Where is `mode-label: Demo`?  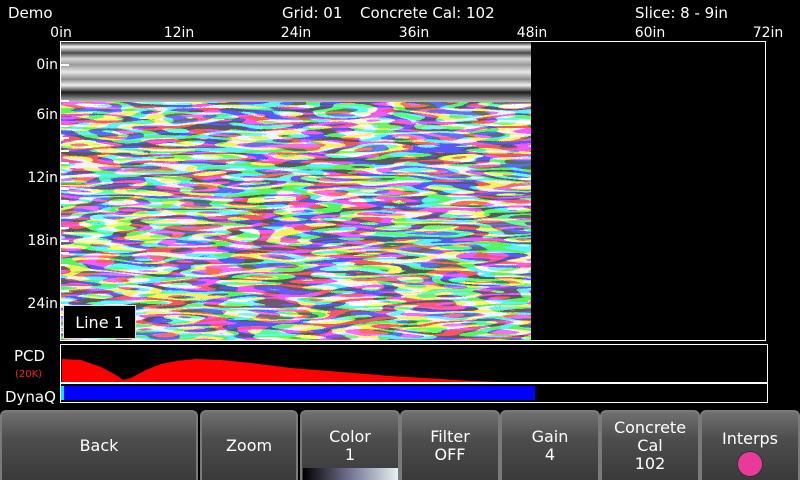
mode-label: Demo is located at coordinates (30, 13).